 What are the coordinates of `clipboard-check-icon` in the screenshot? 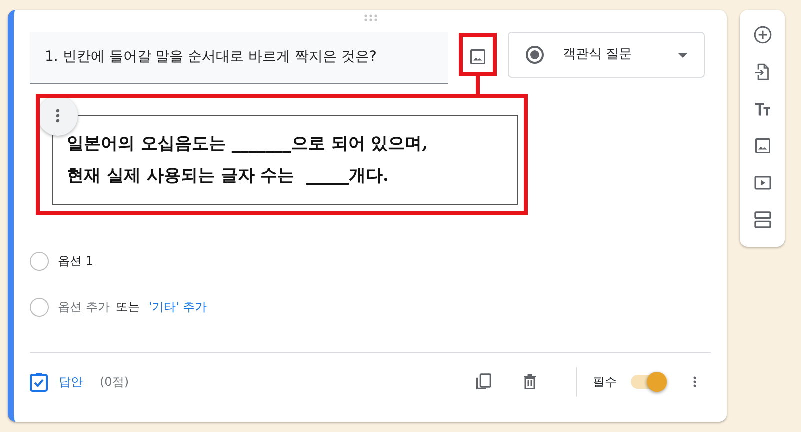 It's located at (39, 382).